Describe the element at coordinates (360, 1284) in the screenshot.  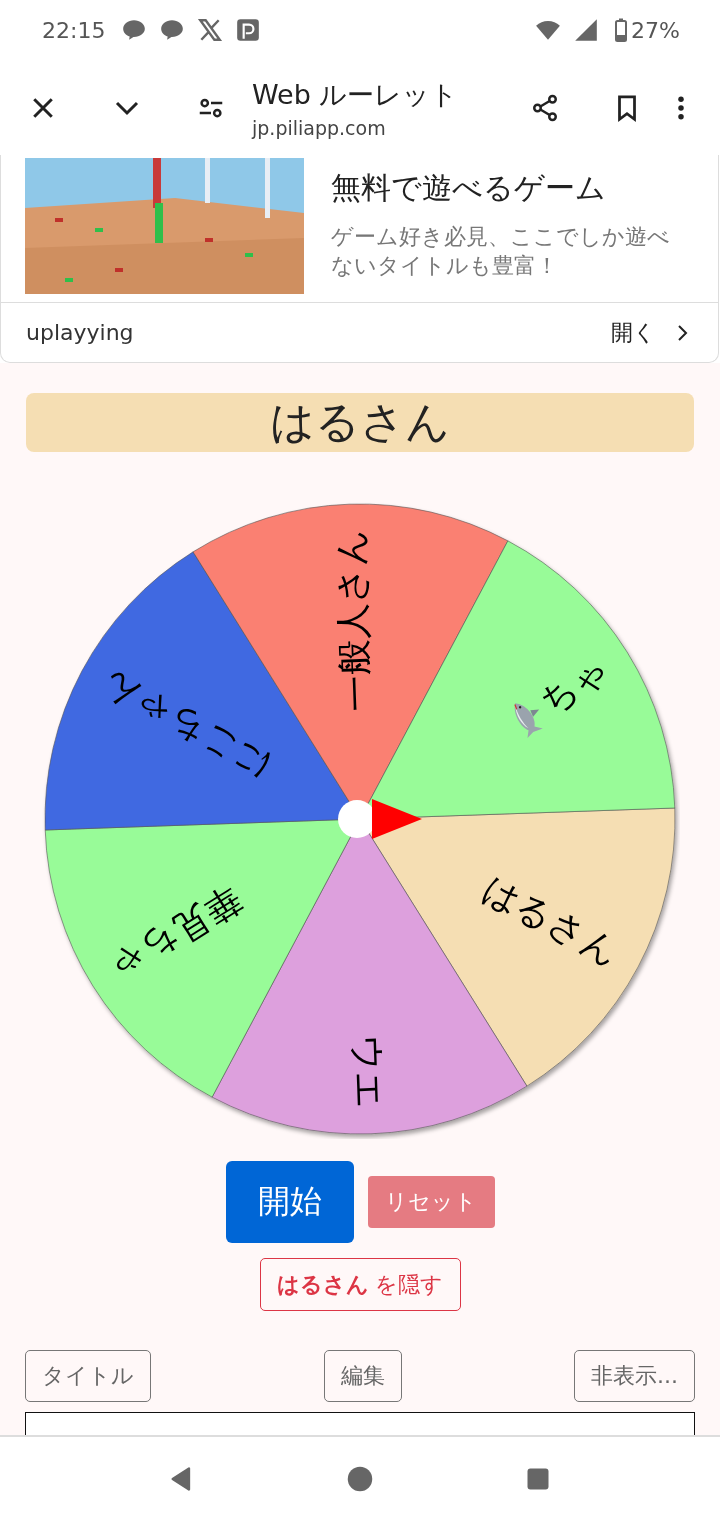
I see `hide-button: はるさん を隠す` at that location.